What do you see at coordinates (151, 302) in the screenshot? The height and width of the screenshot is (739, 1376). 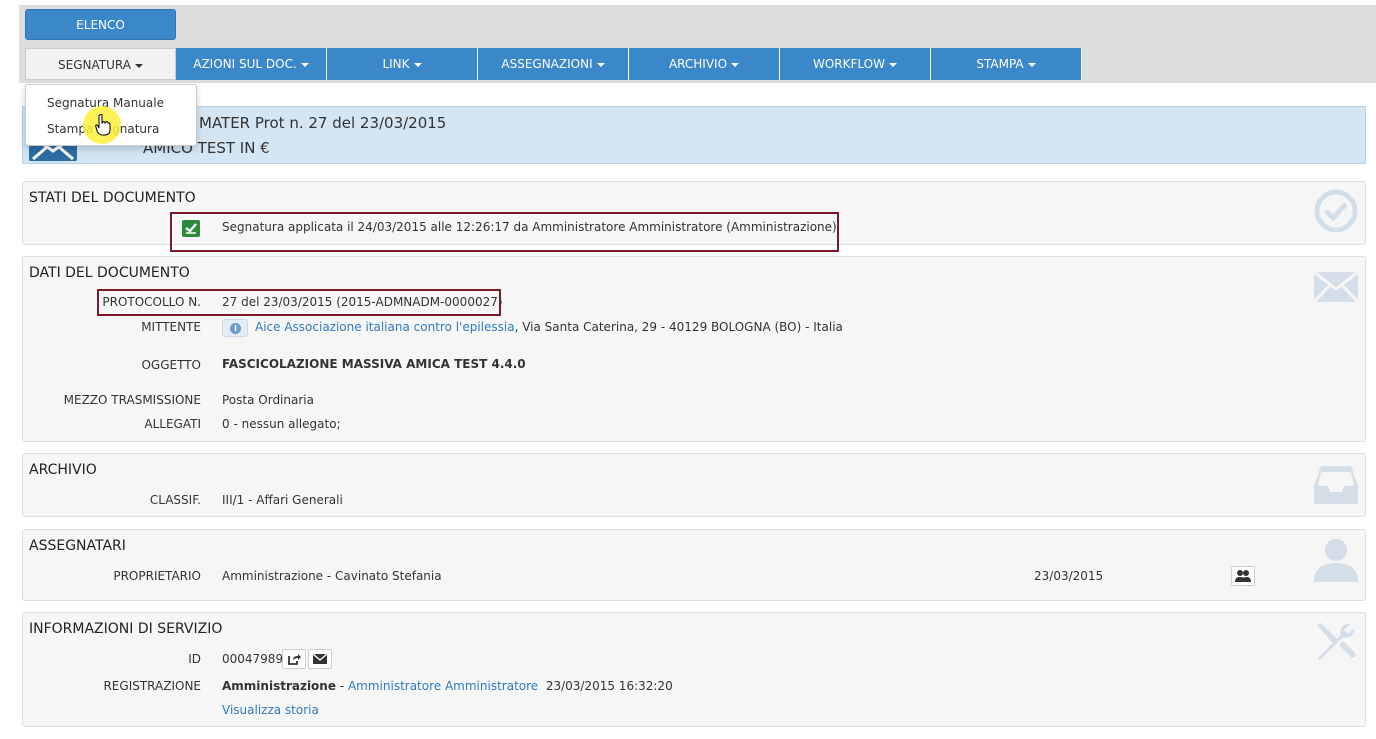 I see `protocollo-label: PROTOCOLLO N.` at bounding box center [151, 302].